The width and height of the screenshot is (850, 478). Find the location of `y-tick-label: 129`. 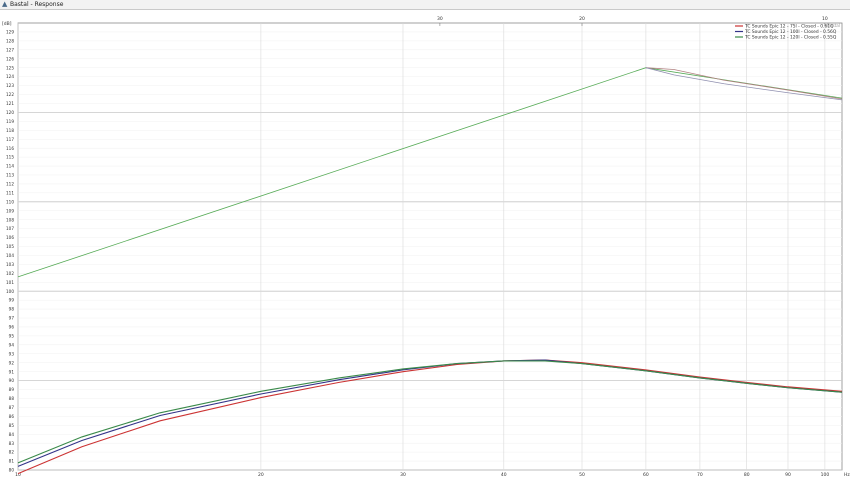

y-tick-label: 129 is located at coordinates (10, 32).